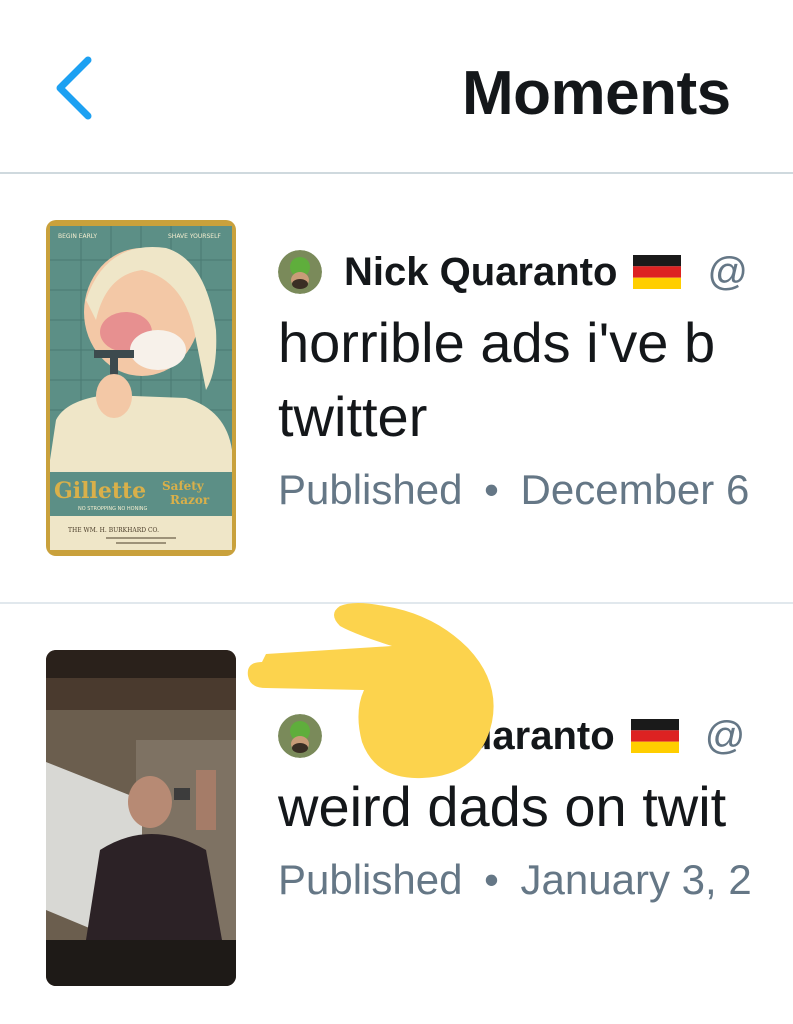  Describe the element at coordinates (370, 691) in the screenshot. I see `pointing-hand-emoji-icon` at that location.